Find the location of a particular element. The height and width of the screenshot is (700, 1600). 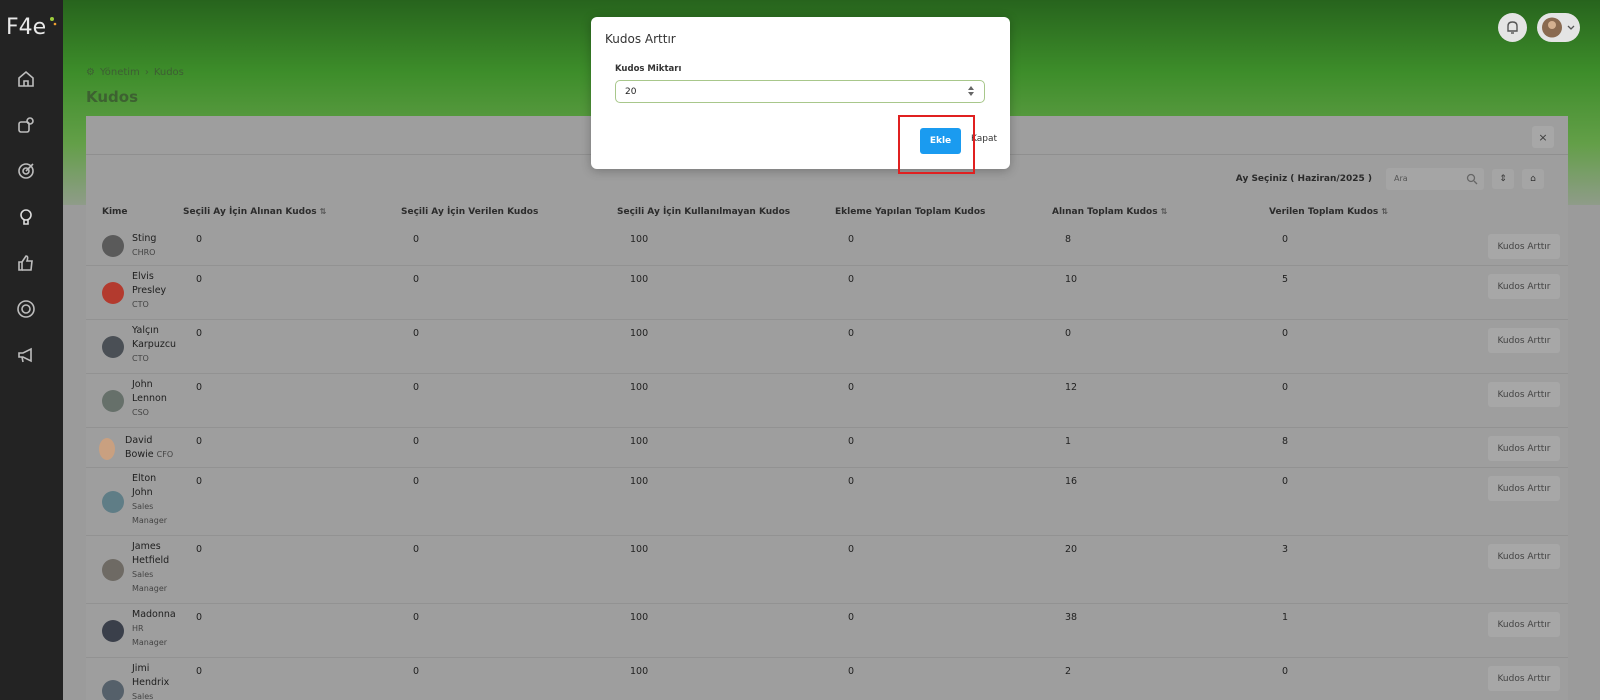

print-button: ⌂ is located at coordinates (1533, 179).